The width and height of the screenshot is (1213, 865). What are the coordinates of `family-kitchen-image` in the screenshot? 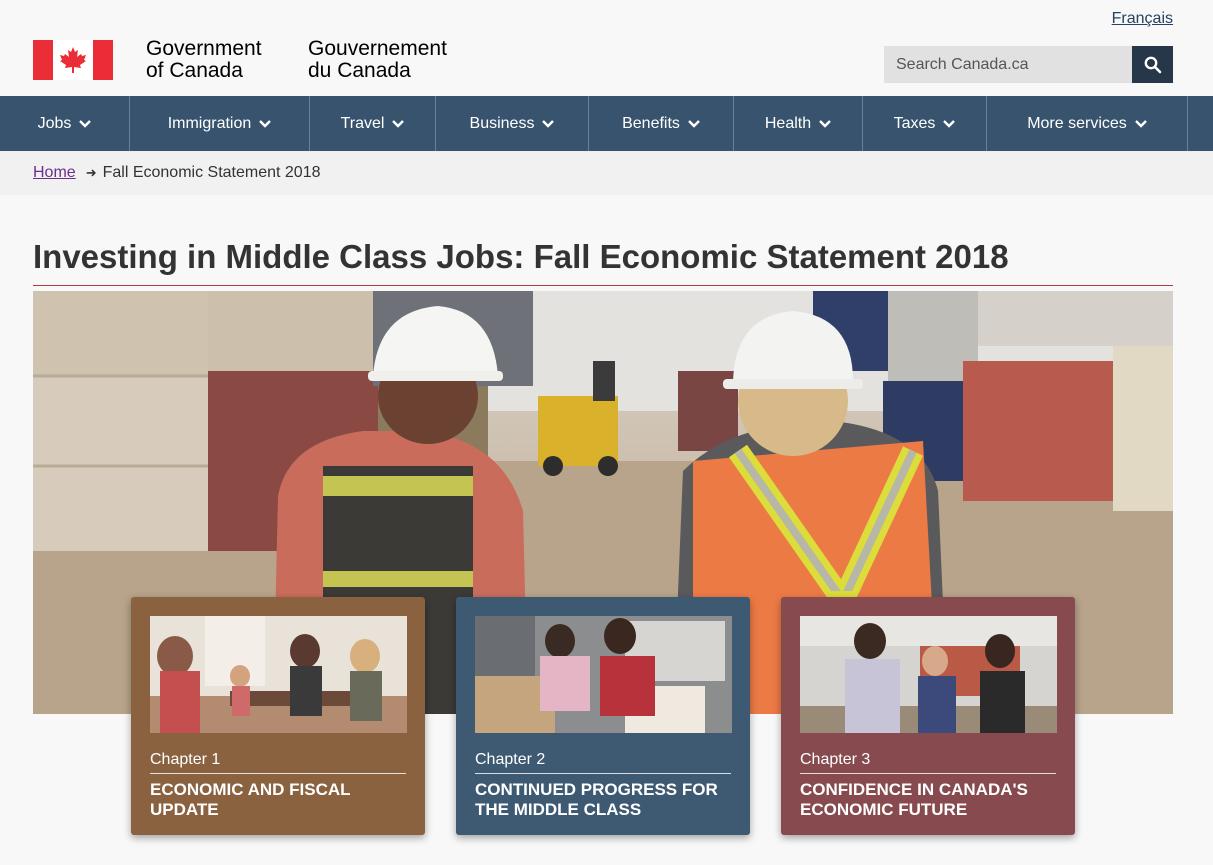 It's located at (278, 674).